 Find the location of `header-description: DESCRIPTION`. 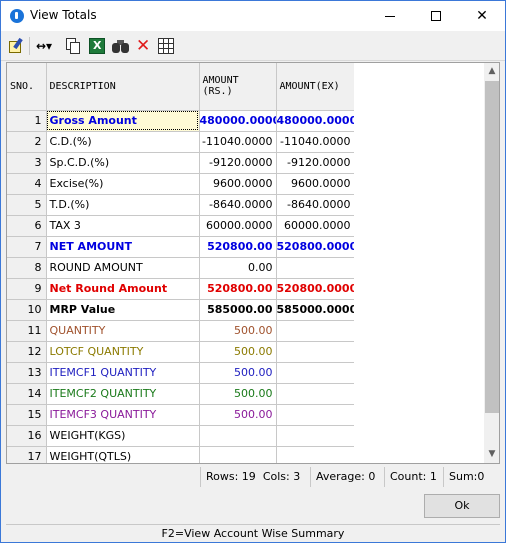

header-description: DESCRIPTION is located at coordinates (123, 87).